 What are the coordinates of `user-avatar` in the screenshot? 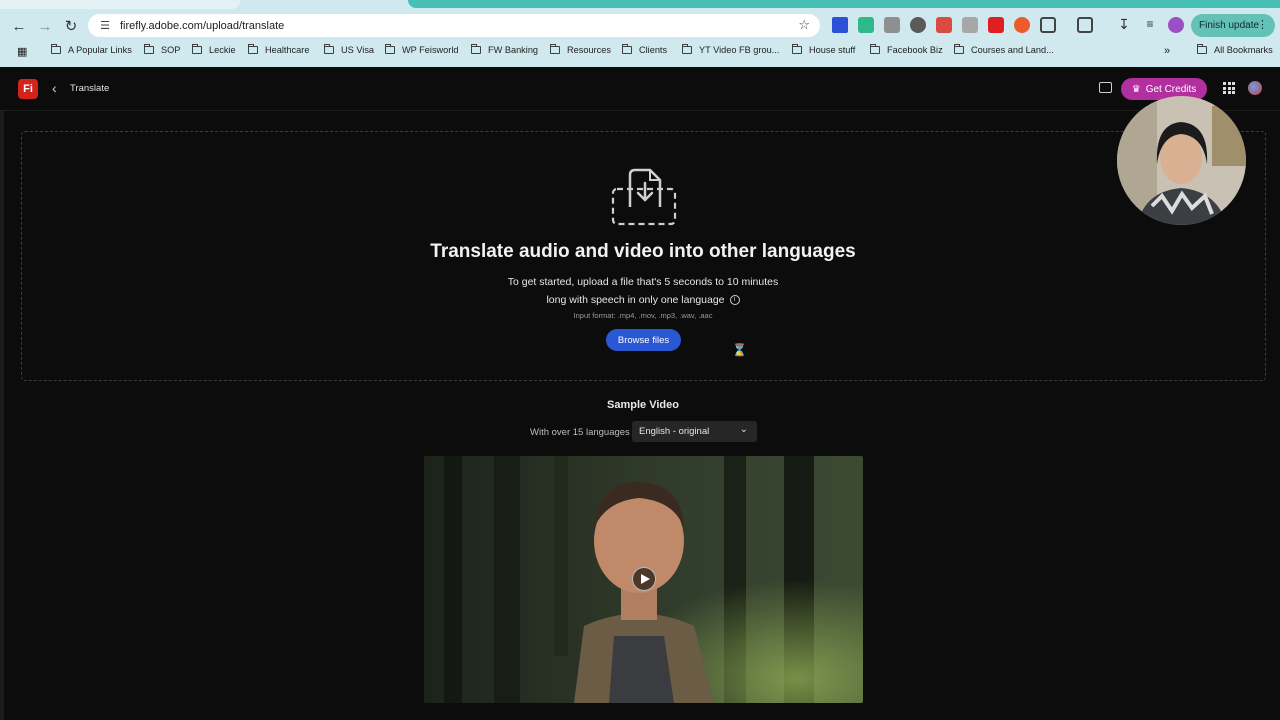 It's located at (1255, 88).